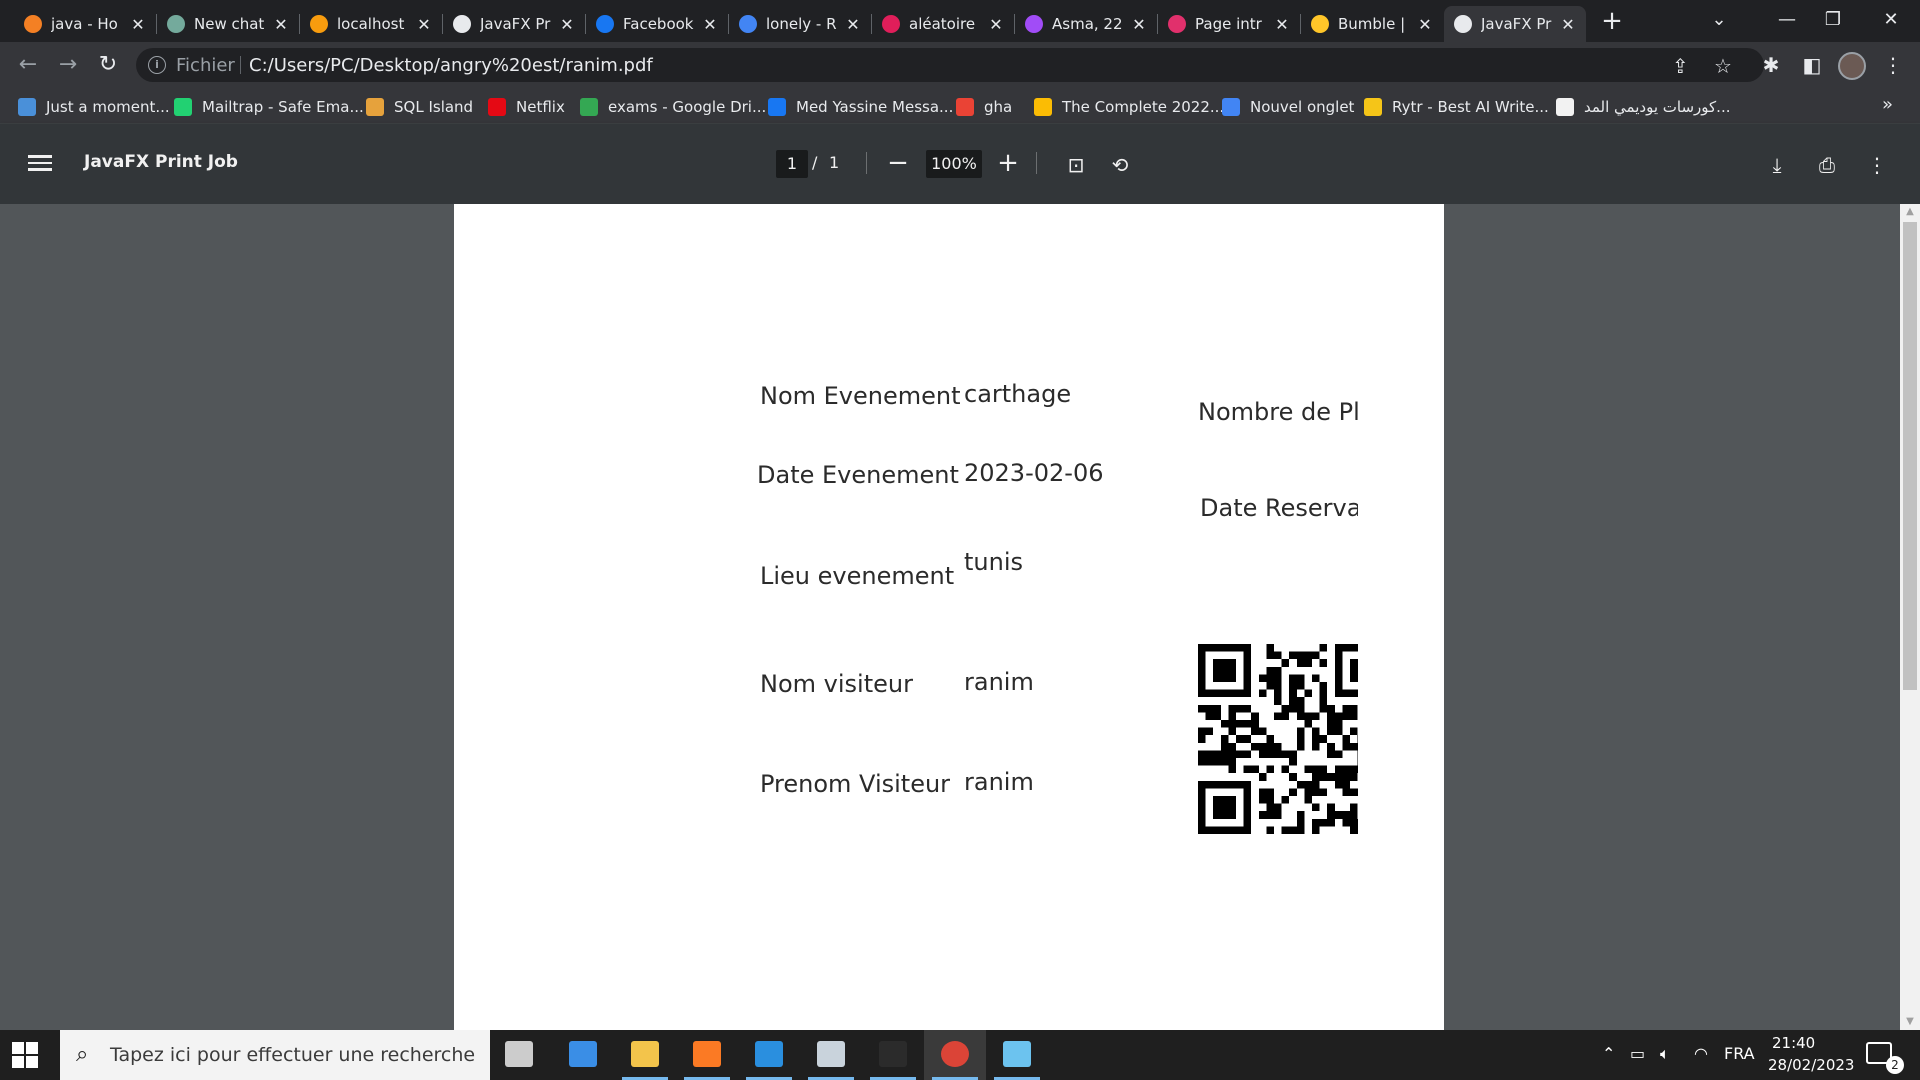 This screenshot has width=1920, height=1080. What do you see at coordinates (994, 562) in the screenshot?
I see `value-lieu-evenement: tunis` at bounding box center [994, 562].